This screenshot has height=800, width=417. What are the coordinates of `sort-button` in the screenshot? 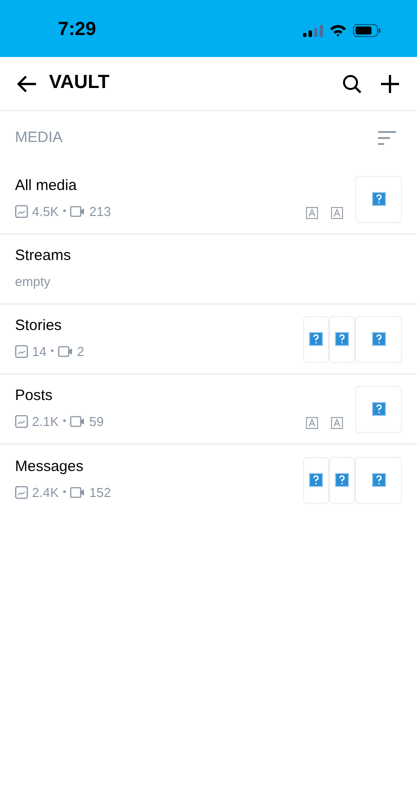 It's located at (387, 138).